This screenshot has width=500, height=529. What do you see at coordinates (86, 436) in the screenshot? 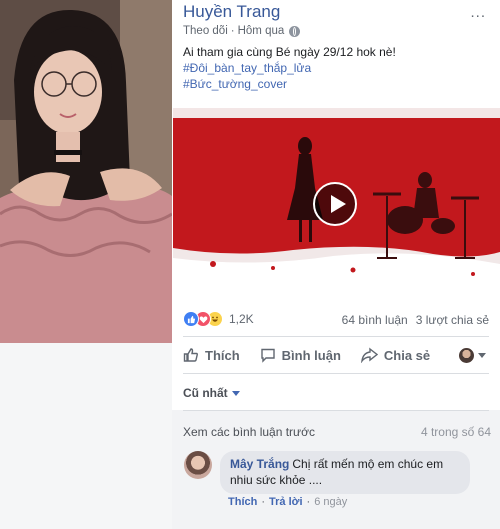
I see `left-panel-background` at bounding box center [86, 436].